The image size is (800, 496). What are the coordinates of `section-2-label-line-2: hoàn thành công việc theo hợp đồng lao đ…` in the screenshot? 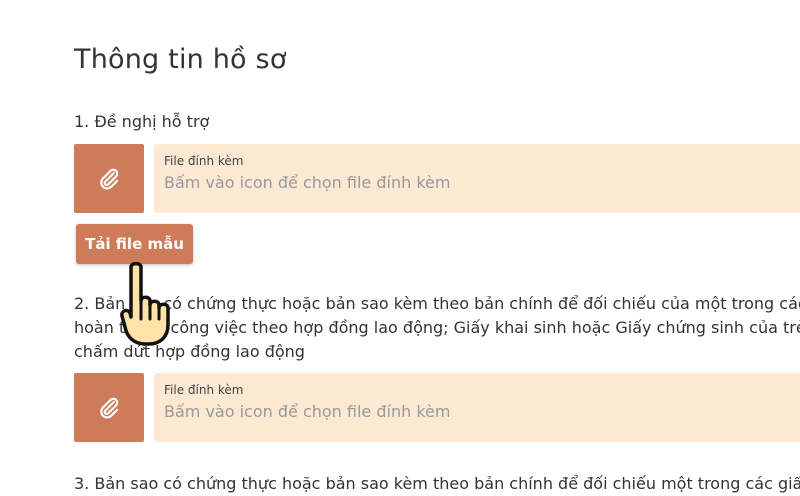 It's located at (437, 327).